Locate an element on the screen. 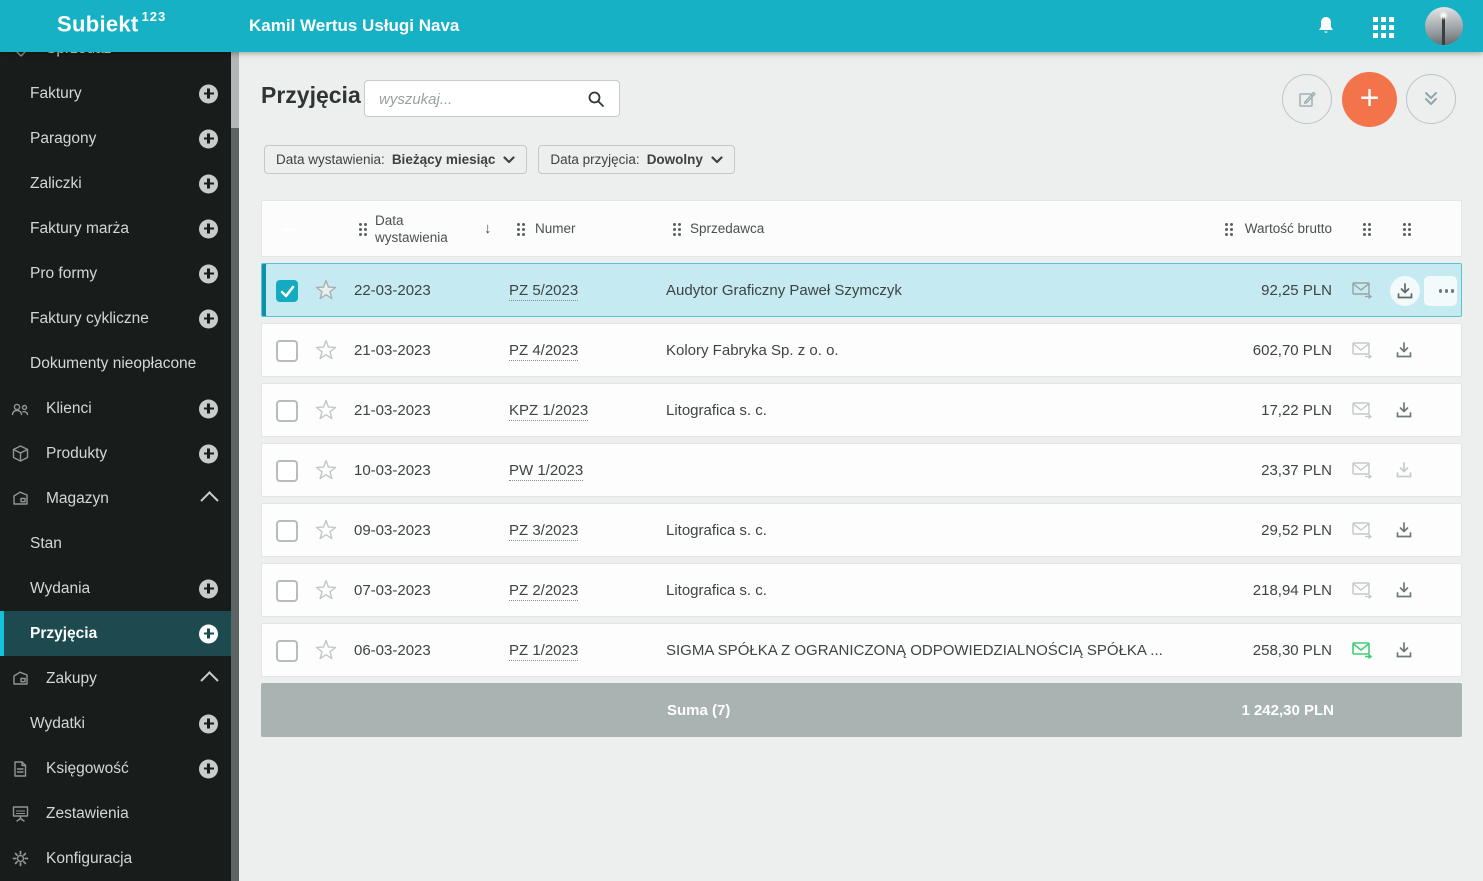 The height and width of the screenshot is (881, 1483). sidebar-item-wydatki: Wydatki is located at coordinates (115, 723).